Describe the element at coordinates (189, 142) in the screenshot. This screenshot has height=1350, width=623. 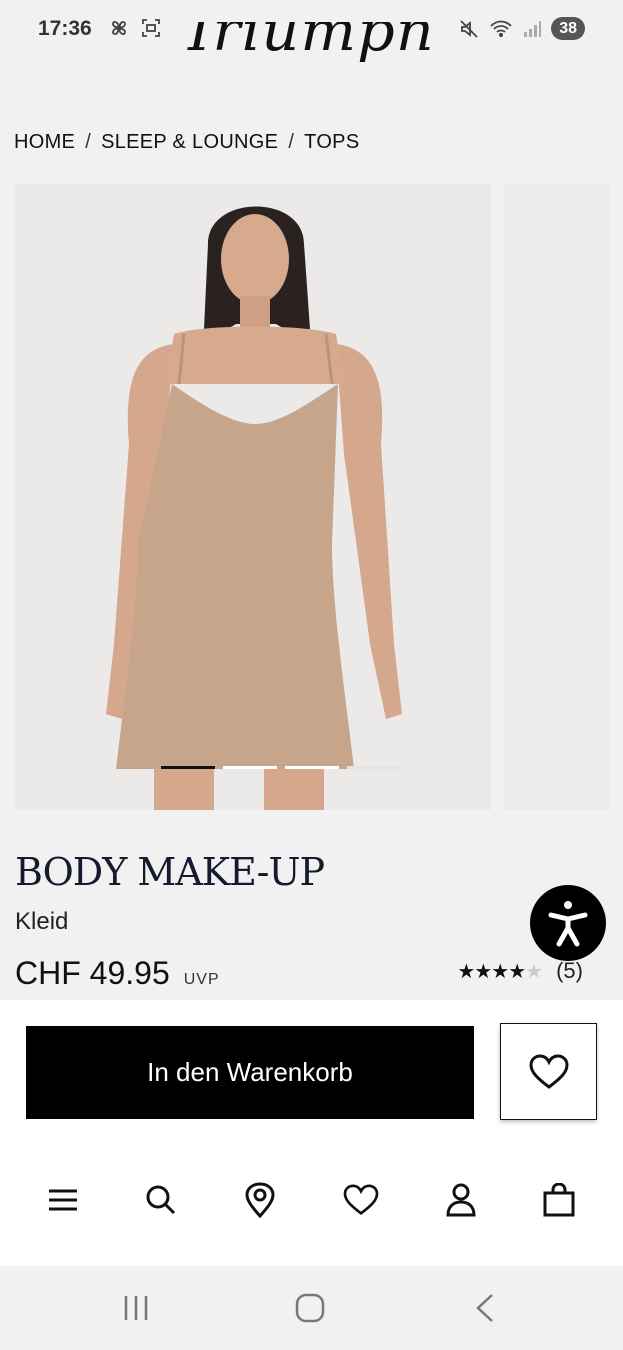
I see `breadcrumb-sleep-lounge: SLEEP & LOUNGE` at that location.